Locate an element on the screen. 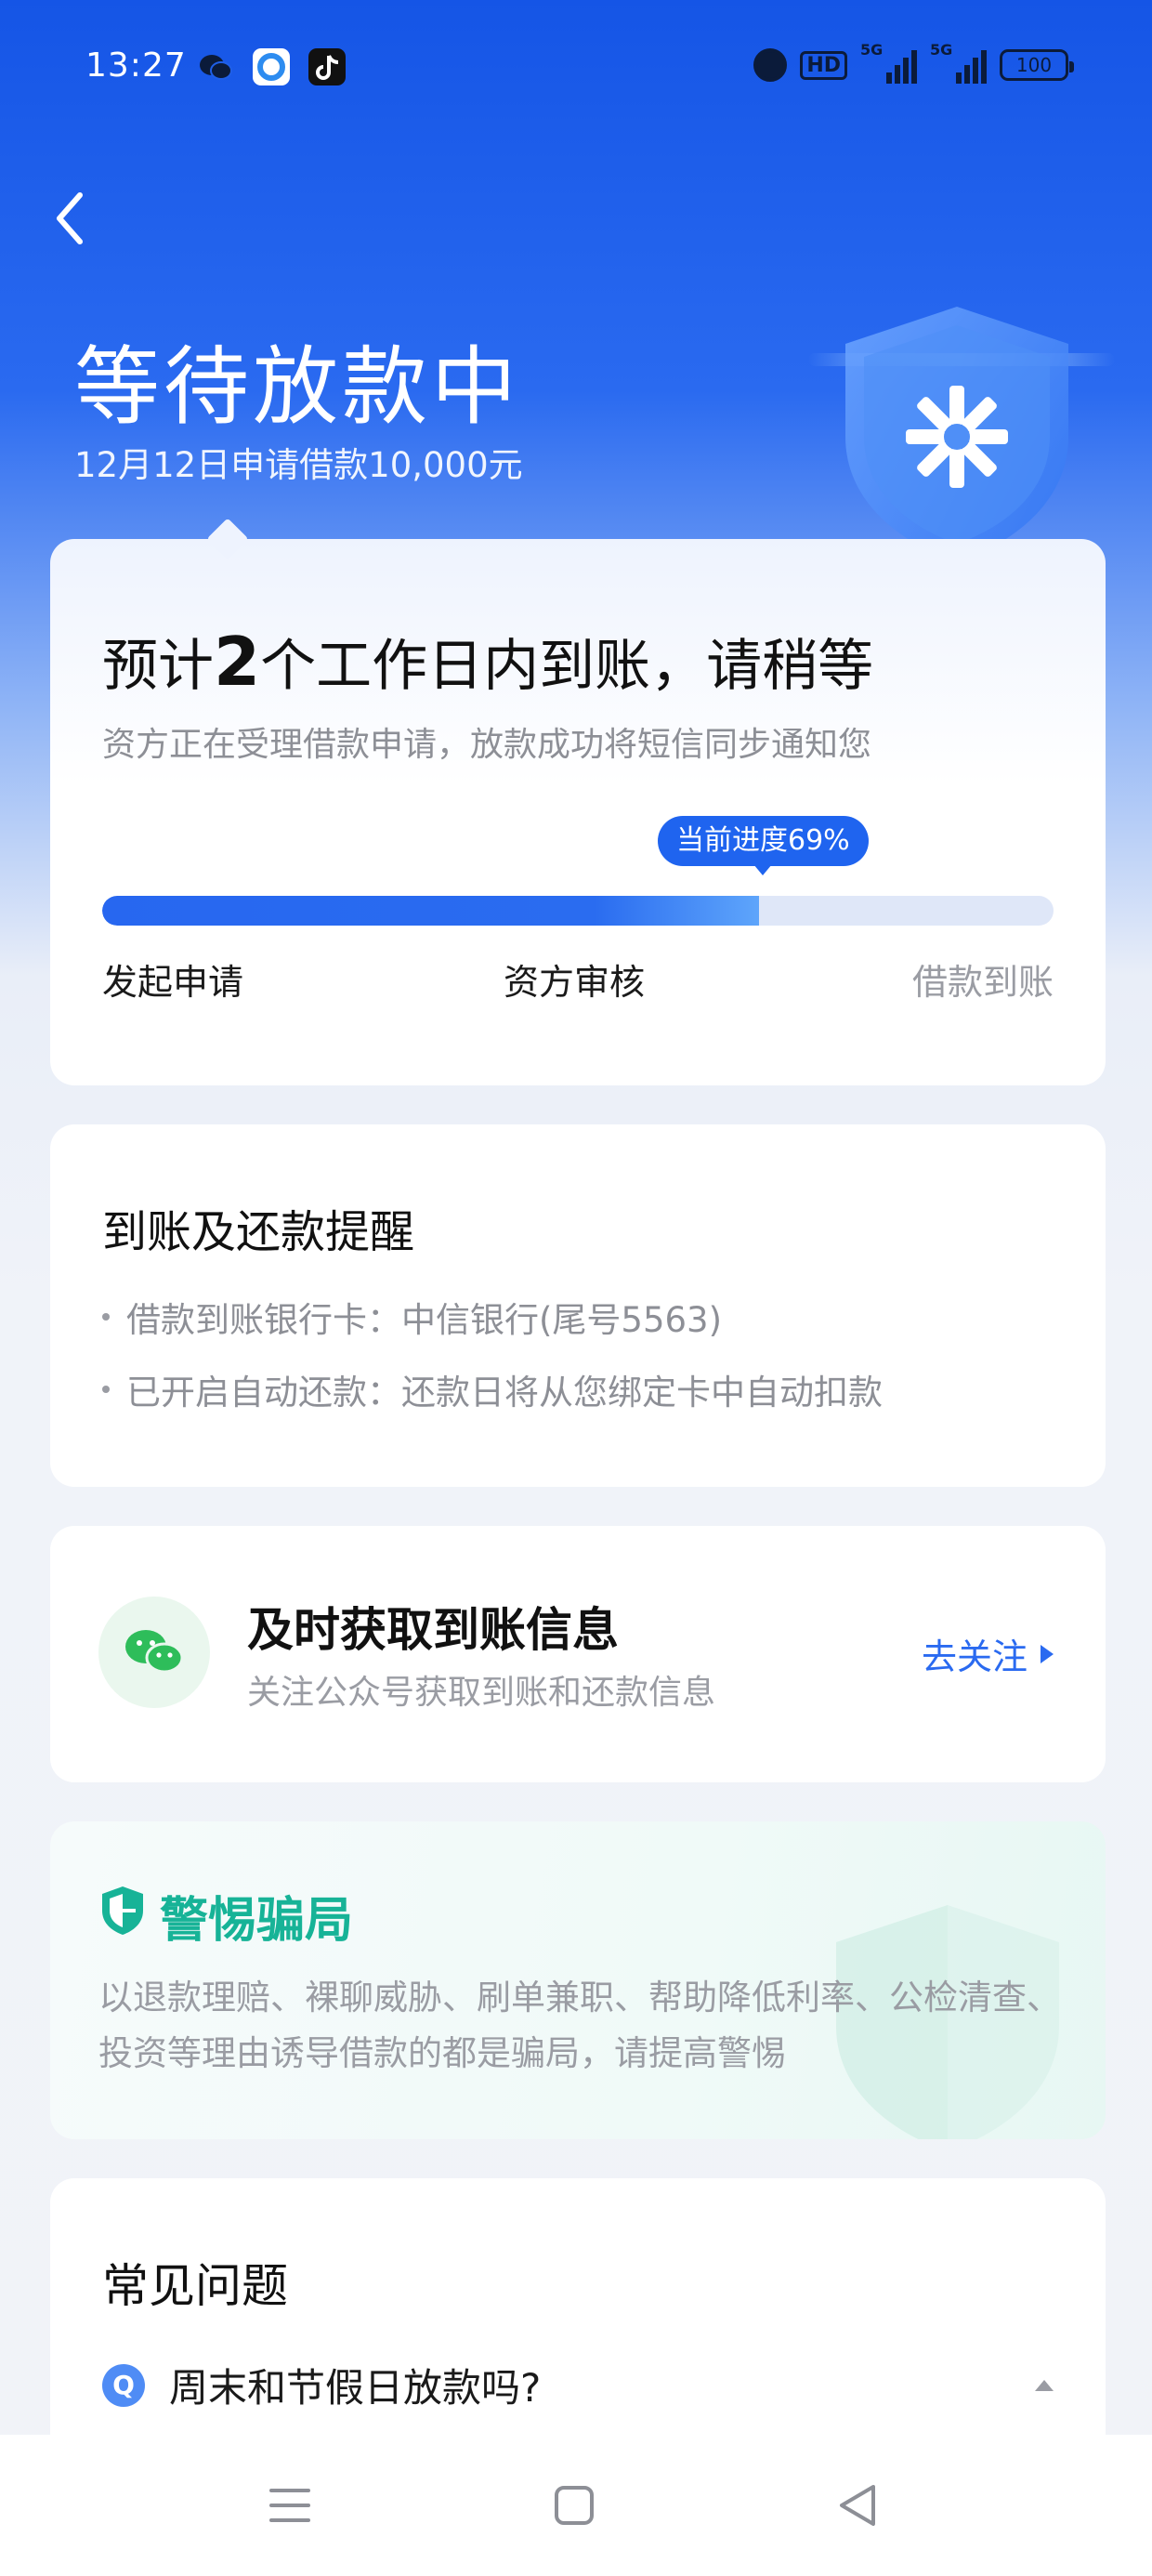 This screenshot has height=2576, width=1152. wechat-icon is located at coordinates (215, 66).